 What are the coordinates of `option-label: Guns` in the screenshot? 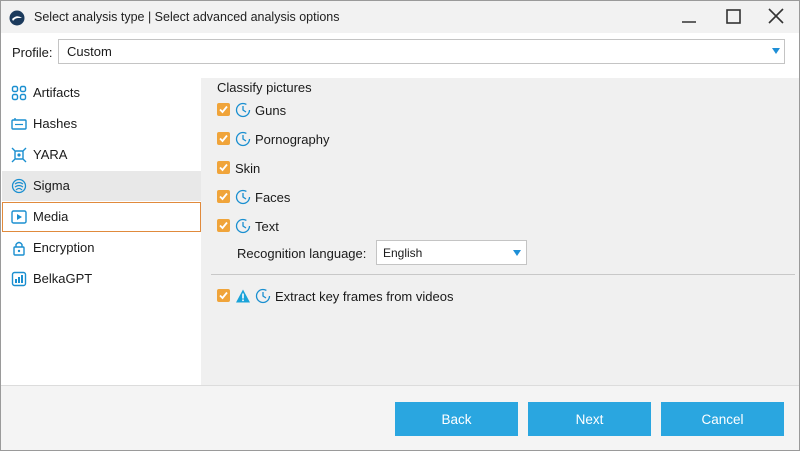 It's located at (271, 110).